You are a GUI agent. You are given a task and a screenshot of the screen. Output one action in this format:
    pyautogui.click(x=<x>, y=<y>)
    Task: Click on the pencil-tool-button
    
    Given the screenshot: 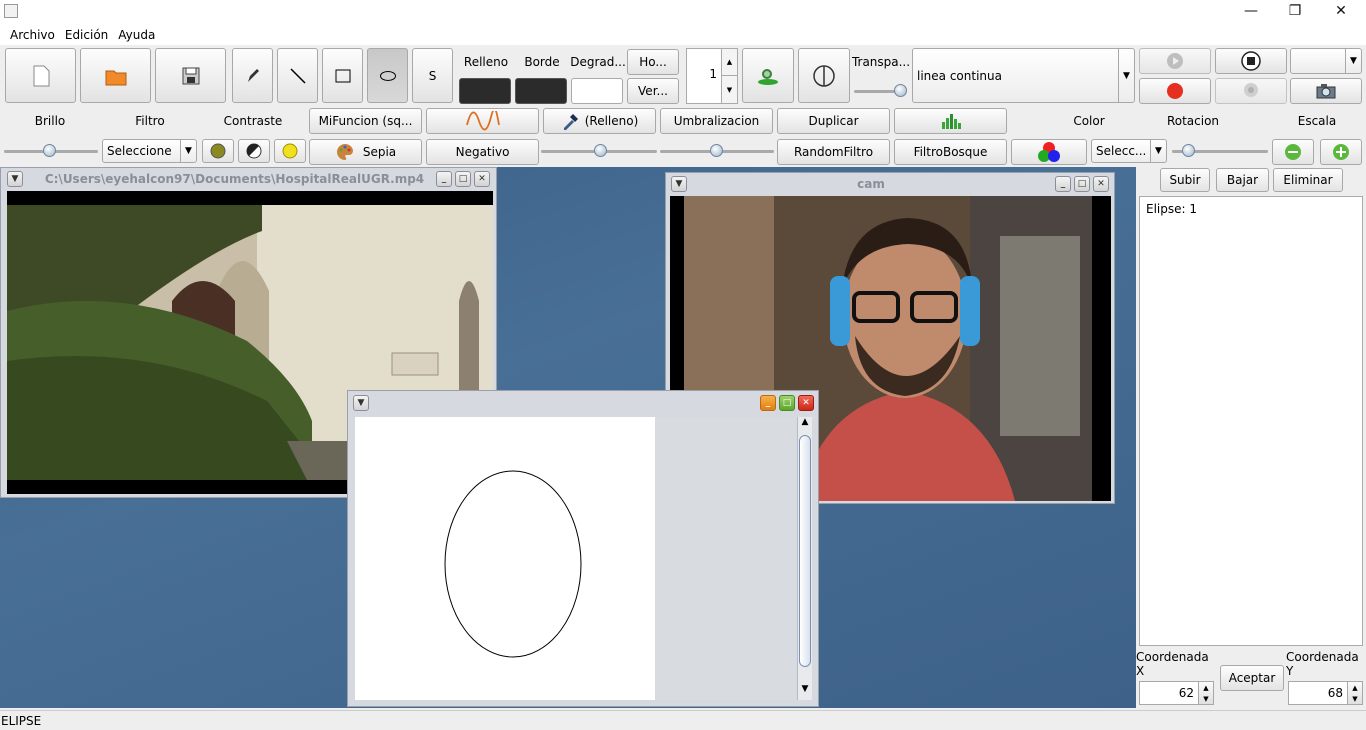 What is the action you would take?
    pyautogui.click(x=252, y=75)
    